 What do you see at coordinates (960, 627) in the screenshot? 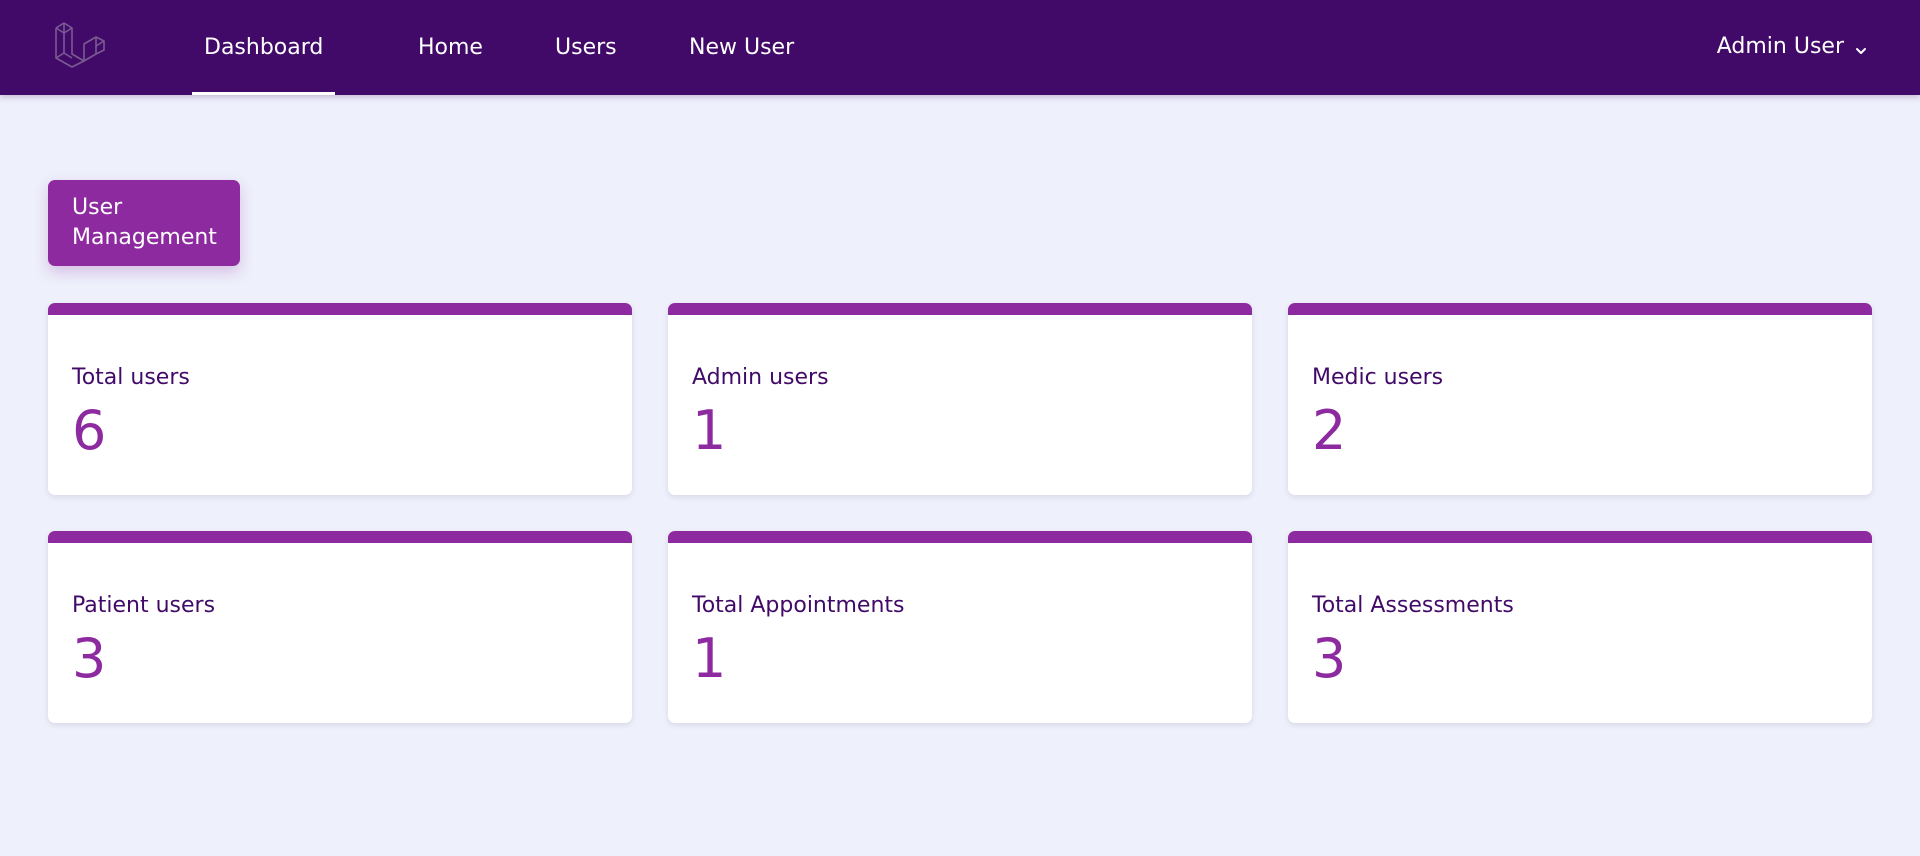
I see `stat-card-total-appointments: Total Appointments 1` at bounding box center [960, 627].